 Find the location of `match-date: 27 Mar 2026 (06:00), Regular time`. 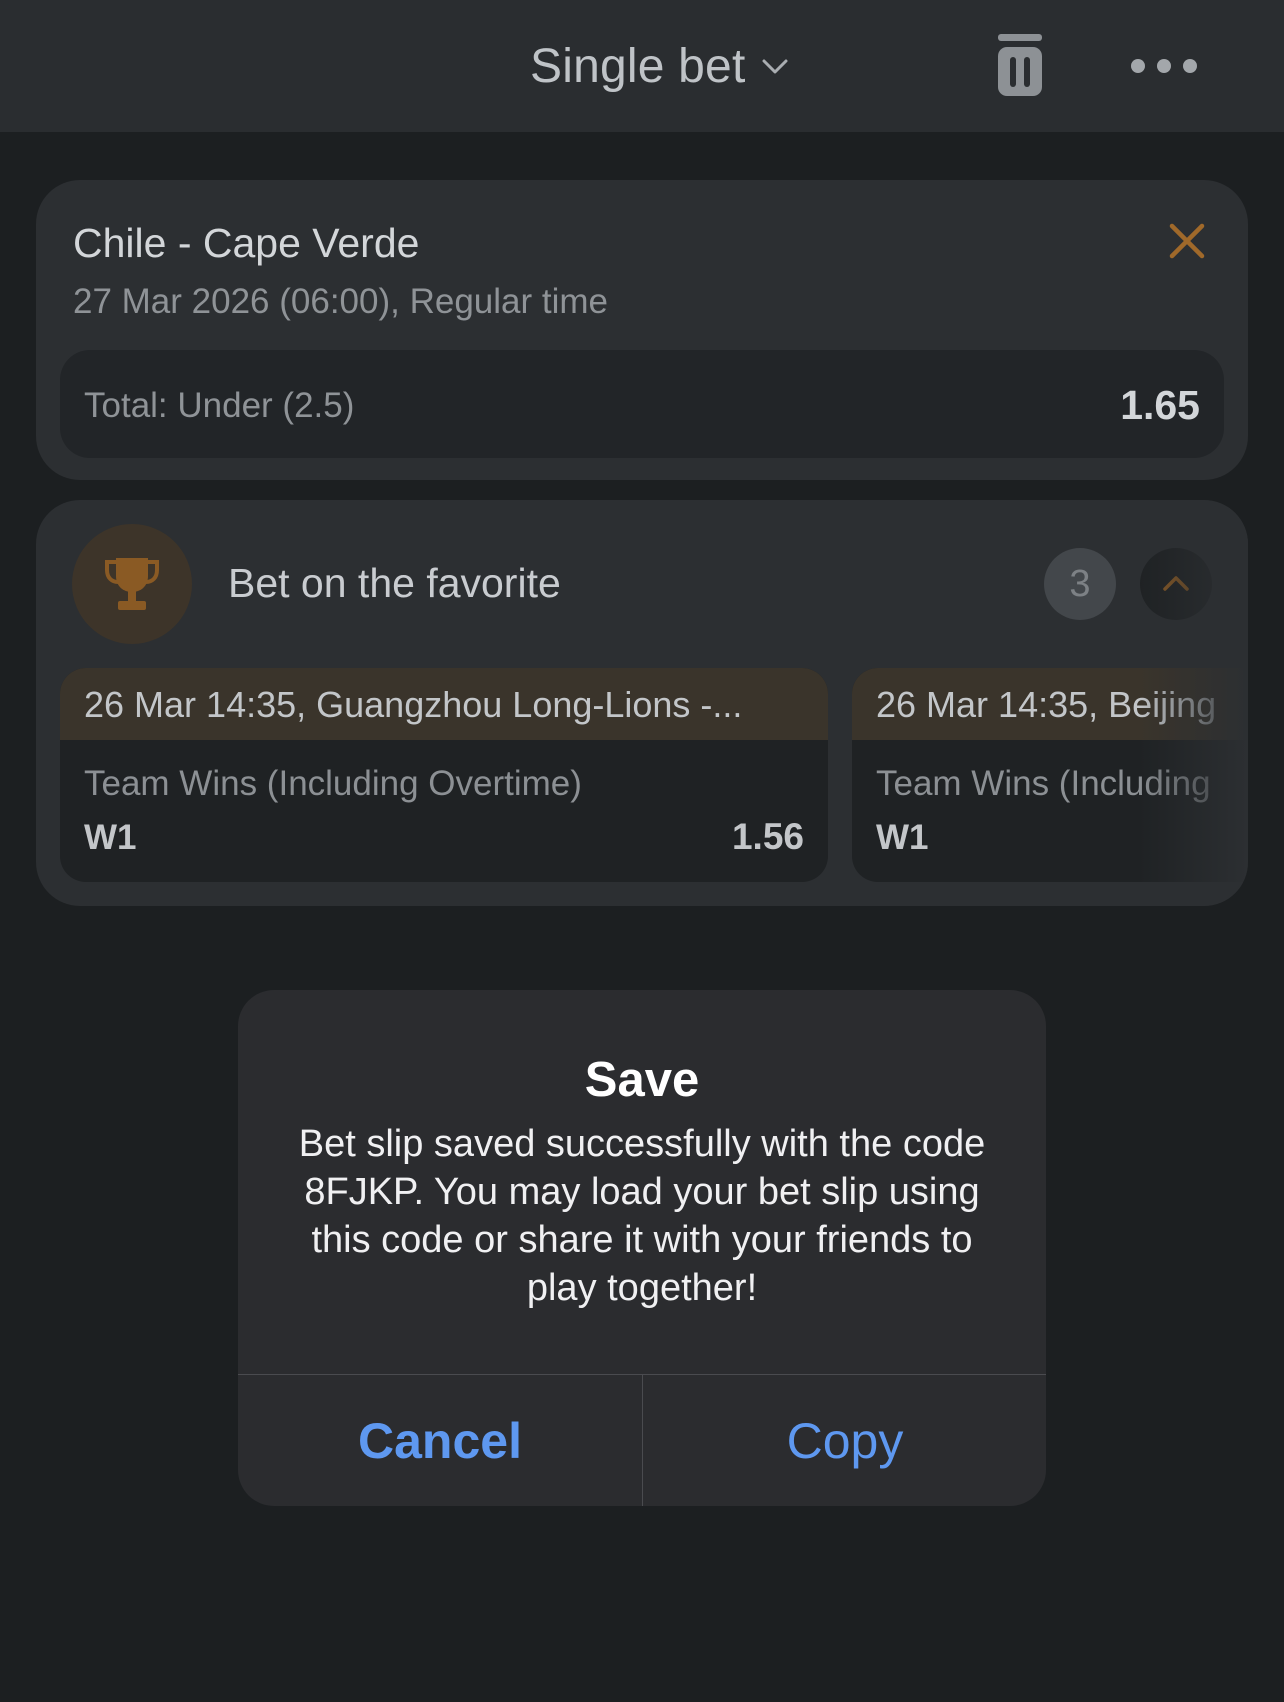

match-date: 27 Mar 2026 (06:00), Regular time is located at coordinates (340, 301).